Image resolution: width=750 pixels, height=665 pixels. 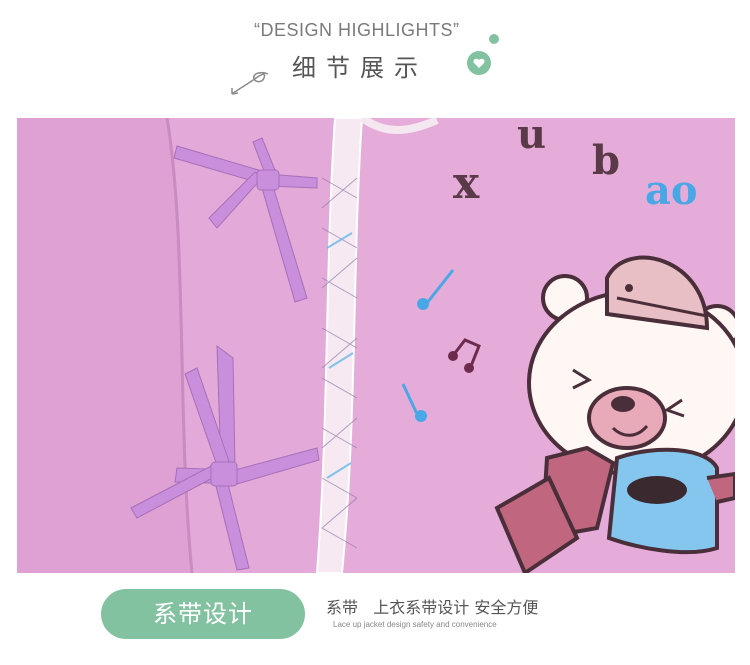 I want to click on header-title-en: “DESIGN HIGHLIGHTS”, so click(x=357, y=30).